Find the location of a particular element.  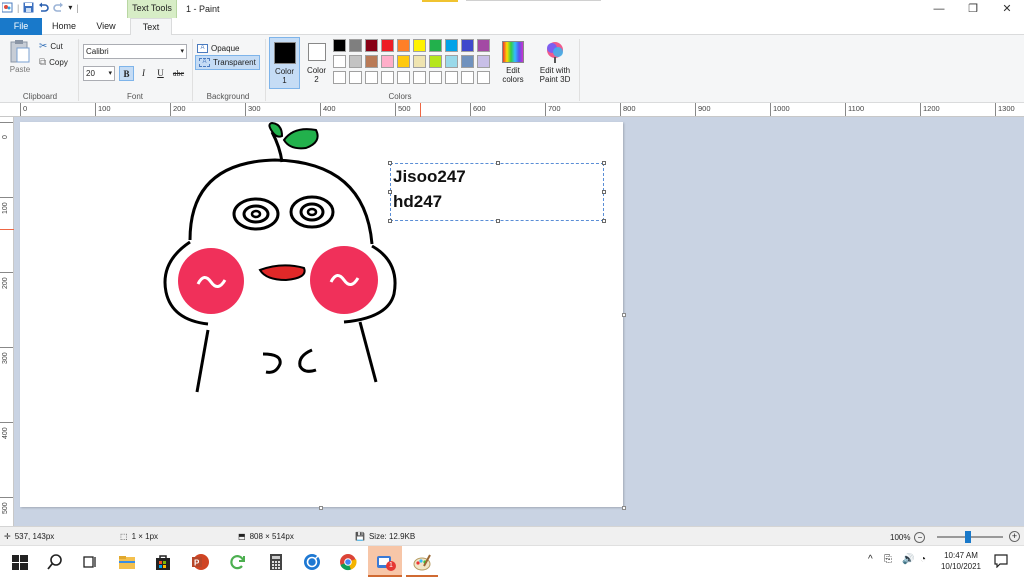

zoom-slider-thumb is located at coordinates (968, 537).